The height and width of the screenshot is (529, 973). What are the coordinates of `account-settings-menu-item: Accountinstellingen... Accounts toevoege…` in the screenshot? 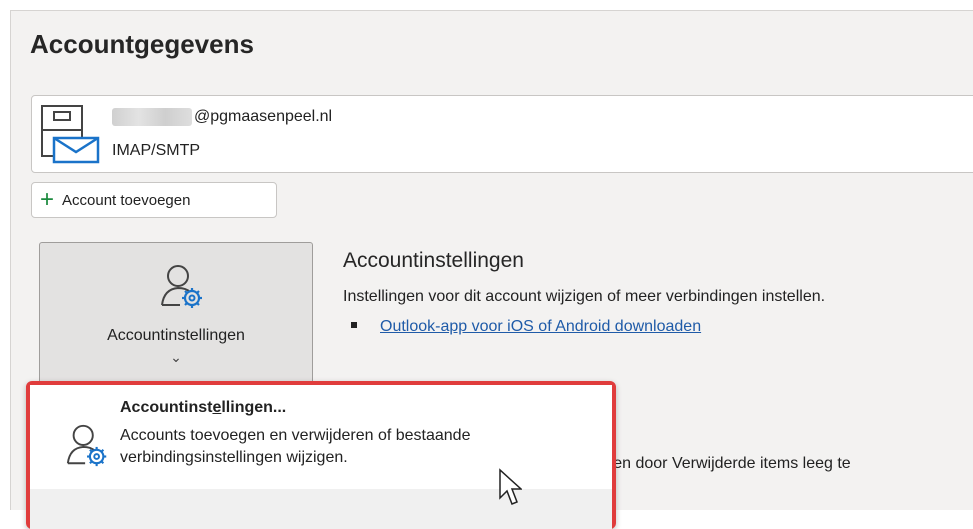 It's located at (321, 437).